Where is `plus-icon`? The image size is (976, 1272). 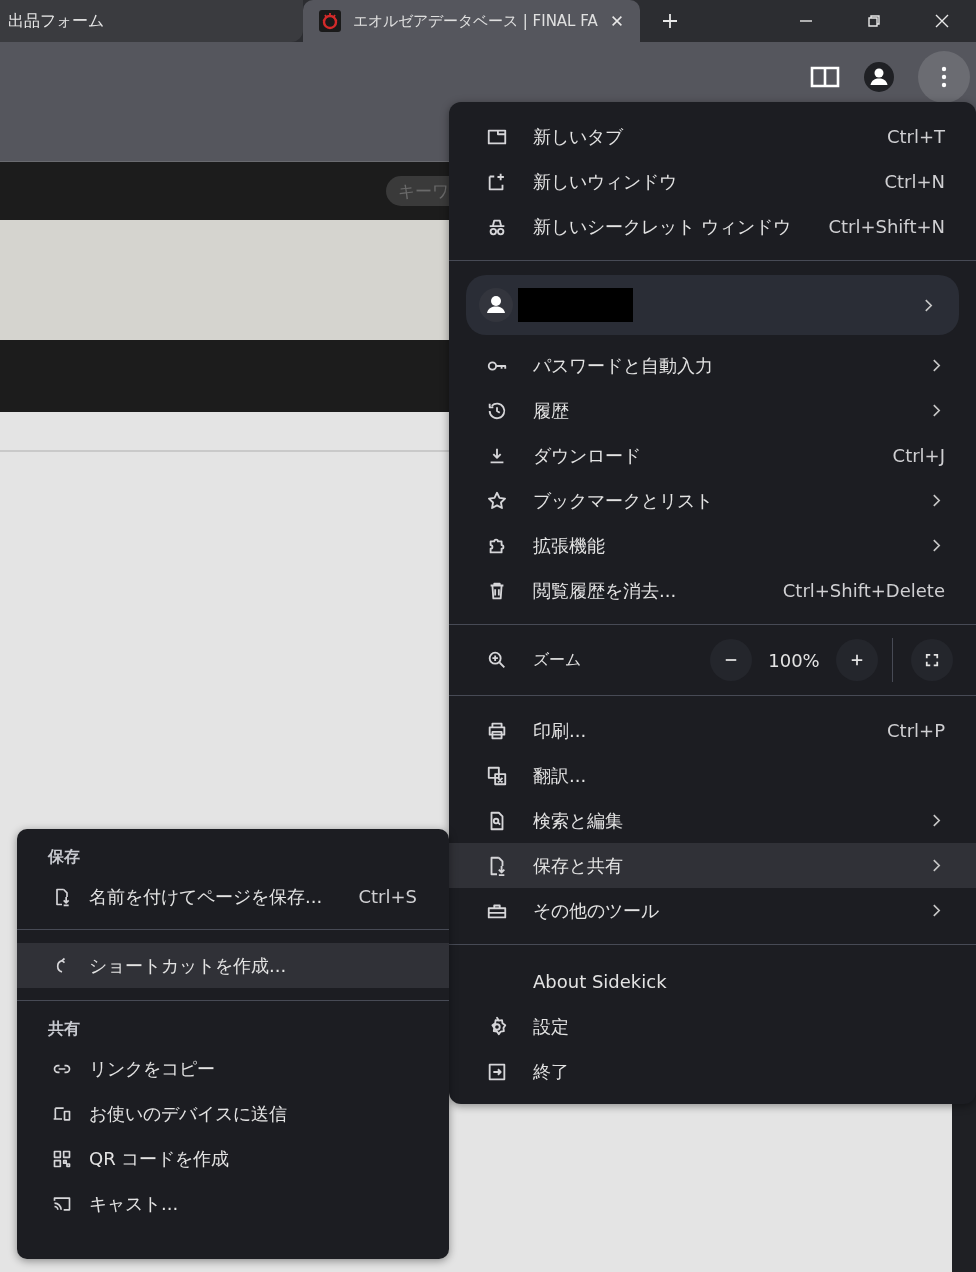
plus-icon is located at coordinates (857, 660).